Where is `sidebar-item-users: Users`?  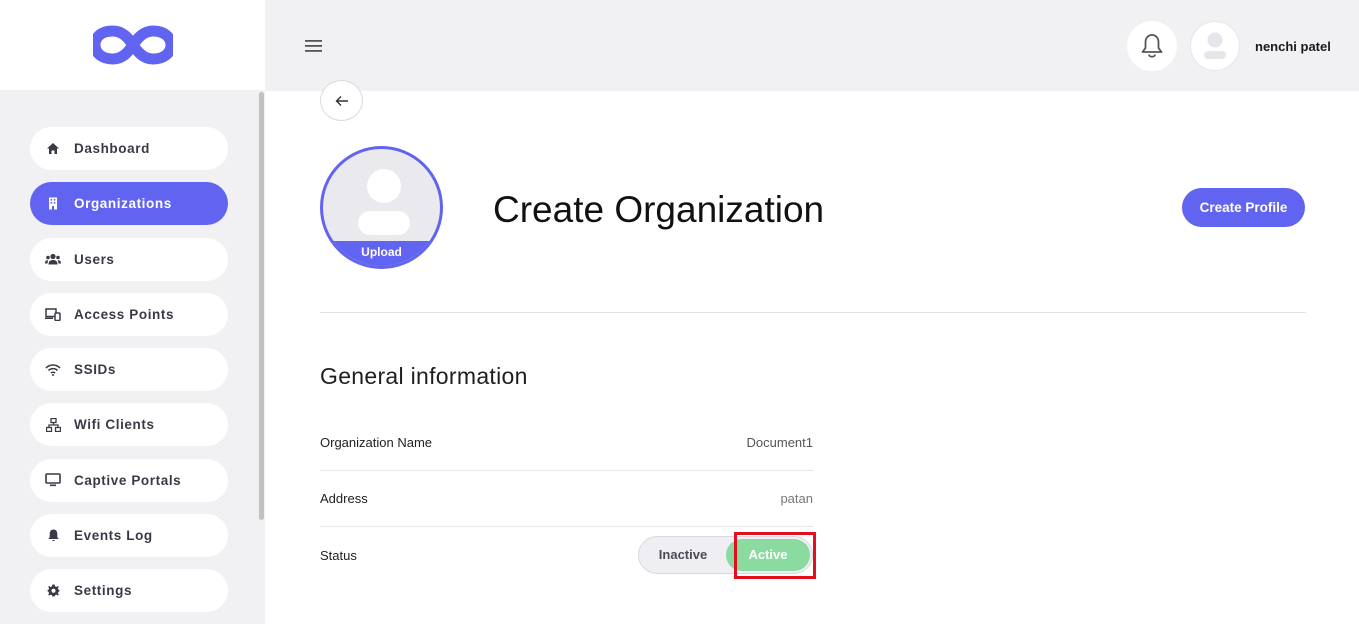
sidebar-item-users: Users is located at coordinates (129, 259).